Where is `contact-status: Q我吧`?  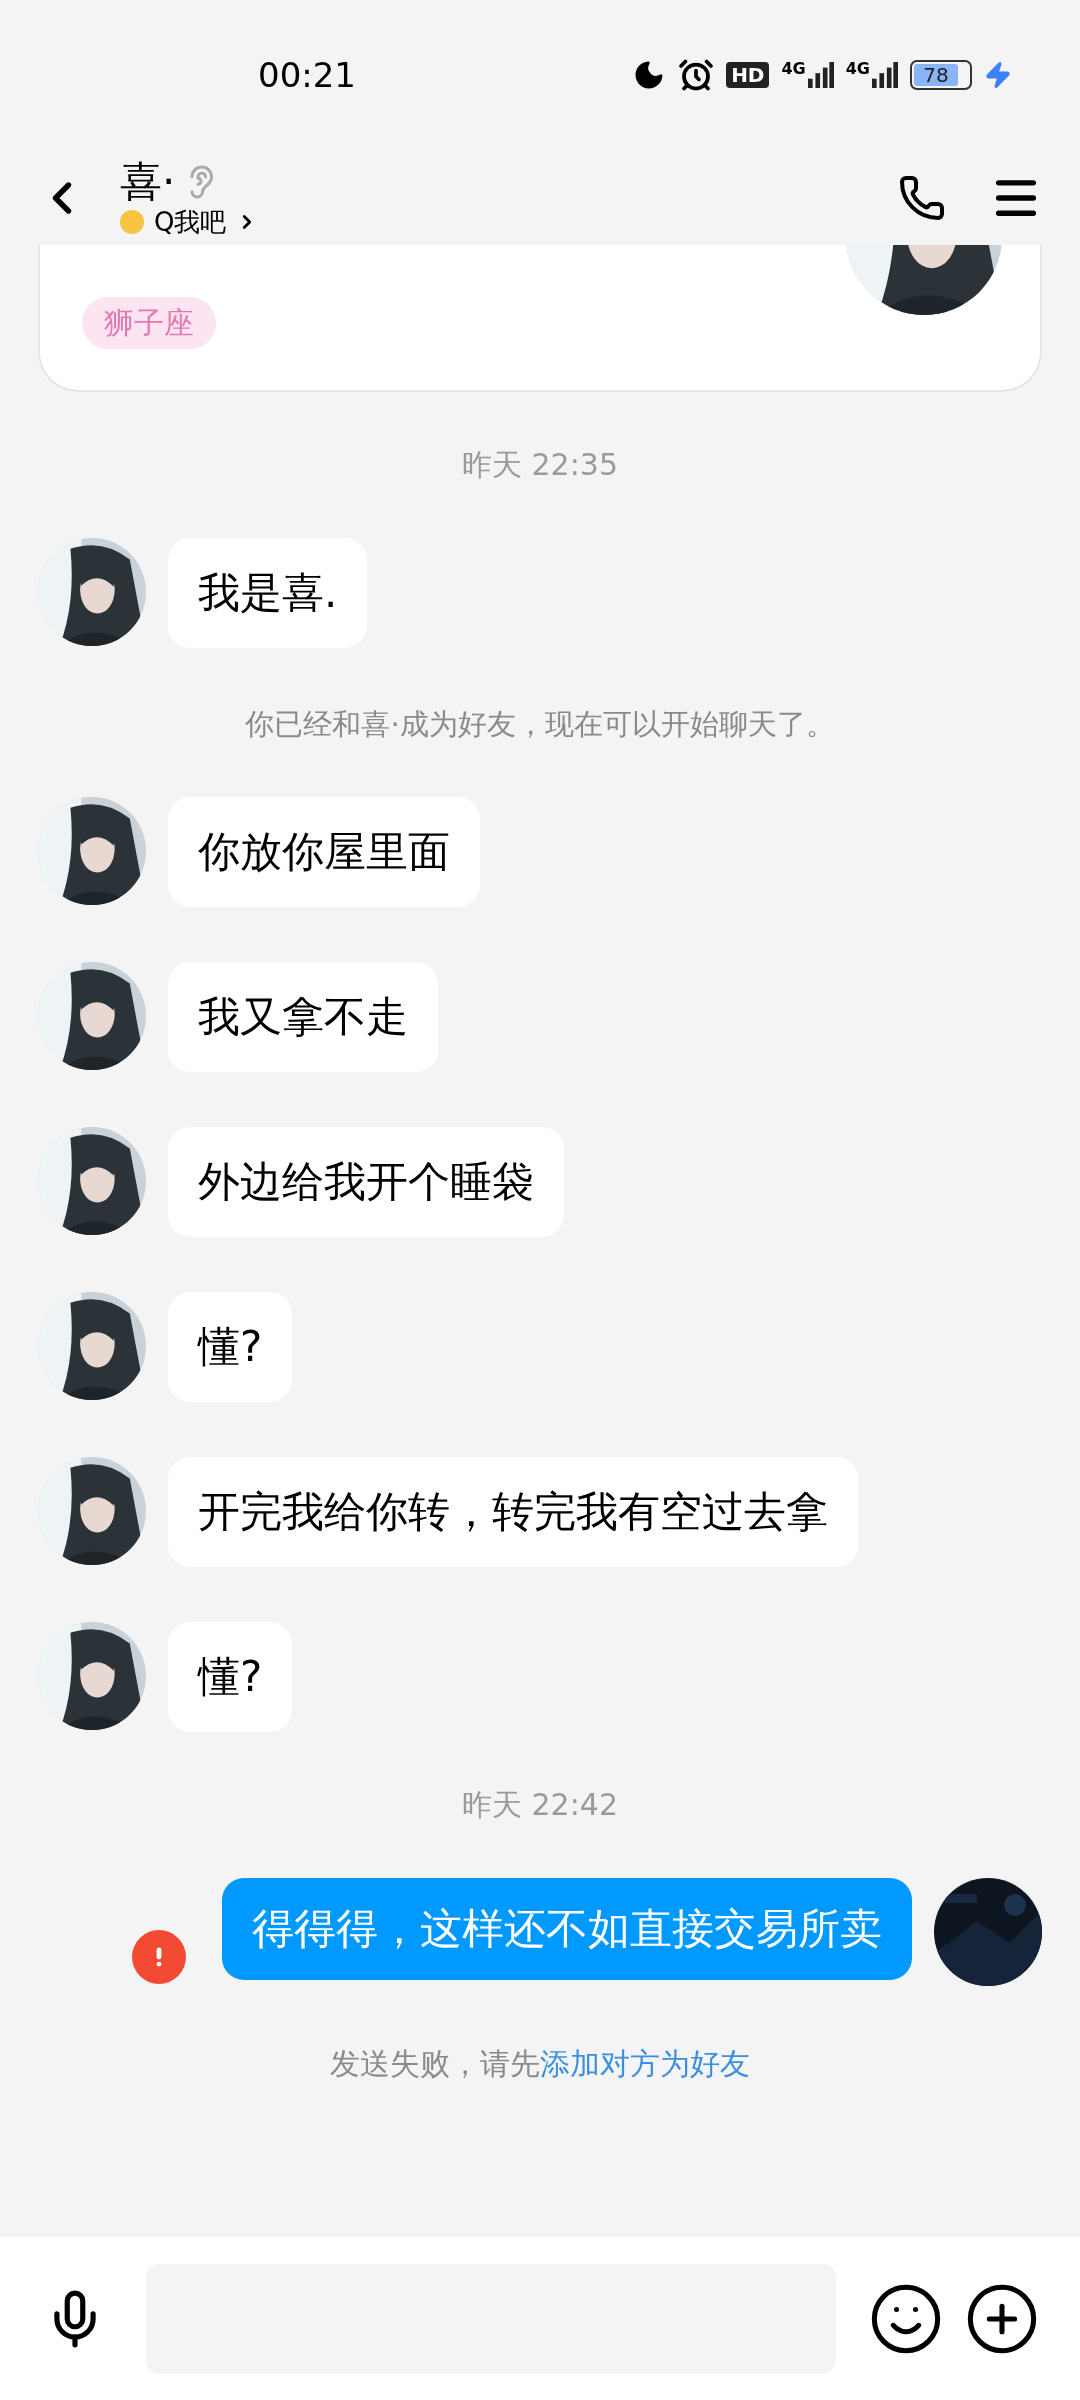 contact-status: Q我吧 is located at coordinates (190, 221).